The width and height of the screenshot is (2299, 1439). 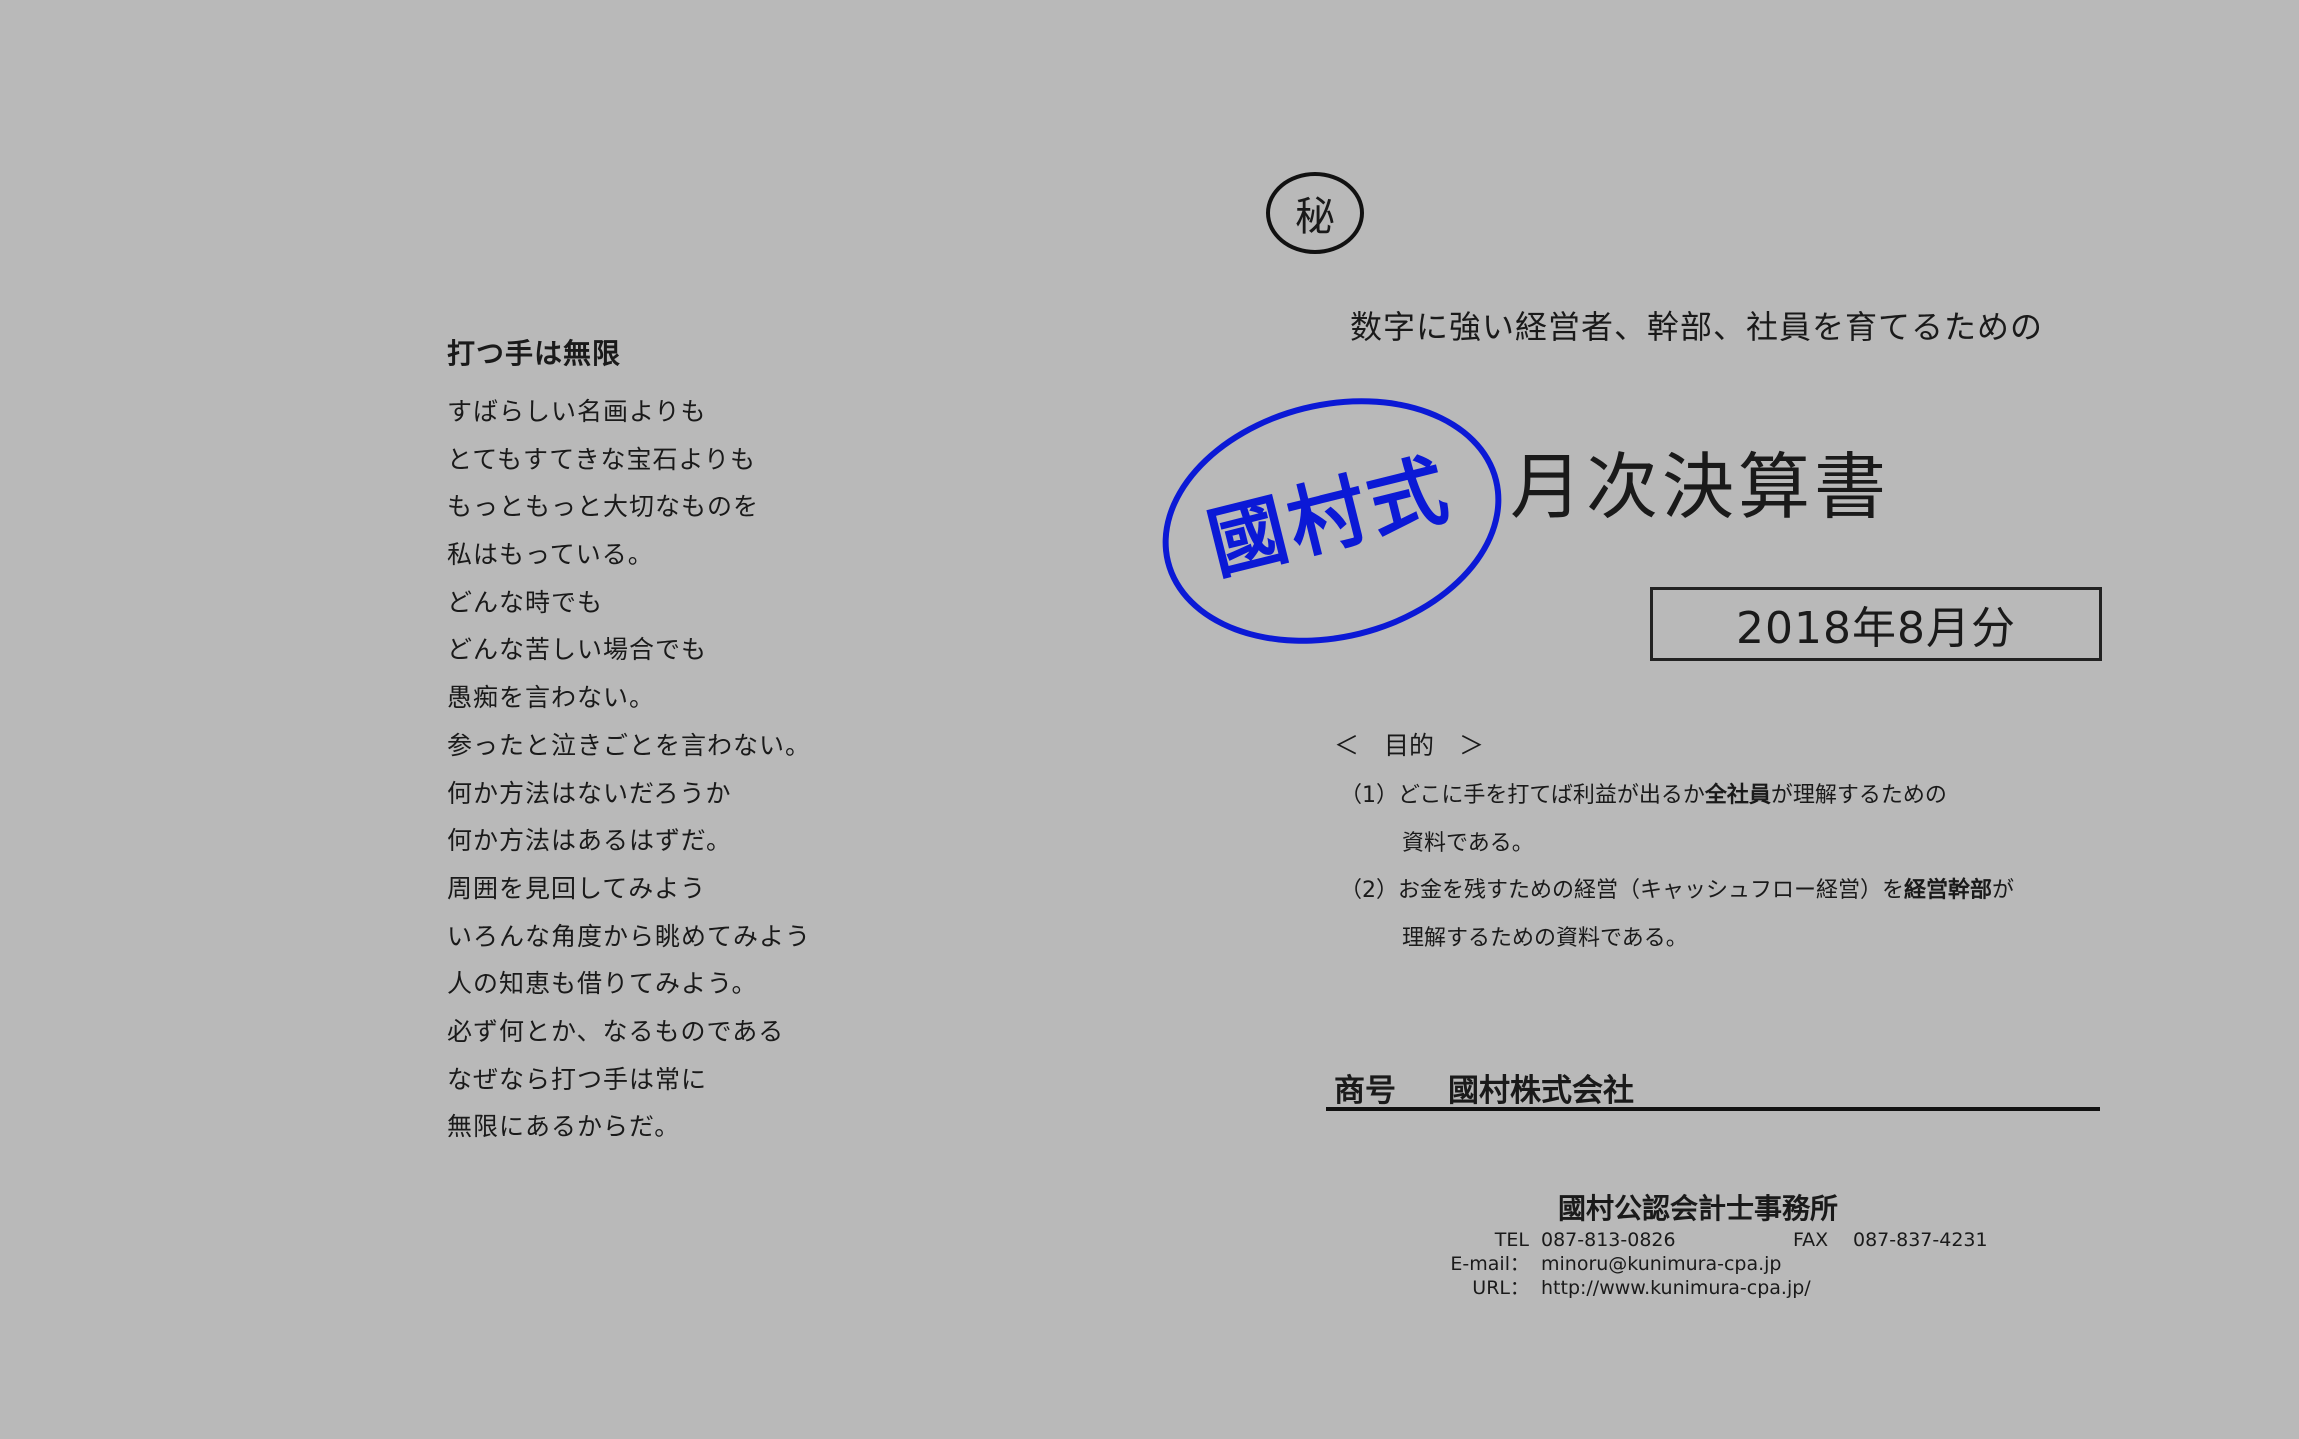 I want to click on poem-line: どんな苦しい場合でも, so click(x=577, y=650).